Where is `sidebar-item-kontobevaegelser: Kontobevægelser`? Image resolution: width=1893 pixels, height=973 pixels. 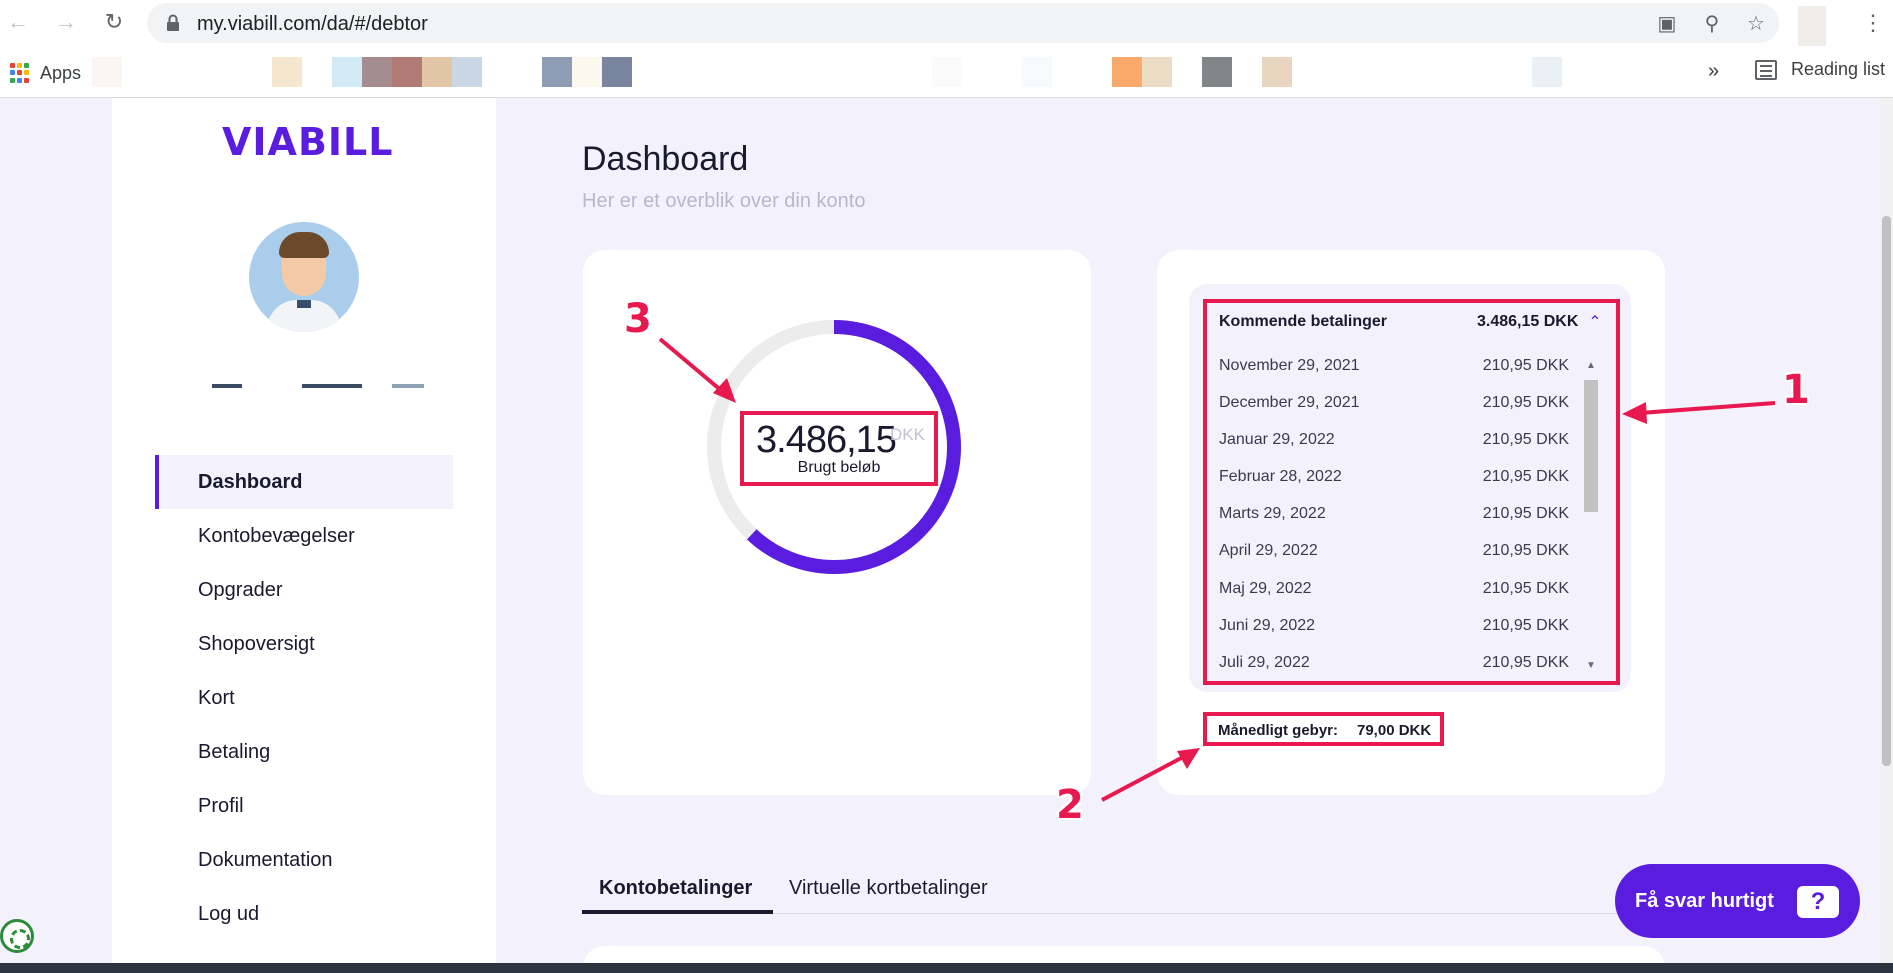 sidebar-item-kontobevaegelser: Kontobevægelser is located at coordinates (304, 536).